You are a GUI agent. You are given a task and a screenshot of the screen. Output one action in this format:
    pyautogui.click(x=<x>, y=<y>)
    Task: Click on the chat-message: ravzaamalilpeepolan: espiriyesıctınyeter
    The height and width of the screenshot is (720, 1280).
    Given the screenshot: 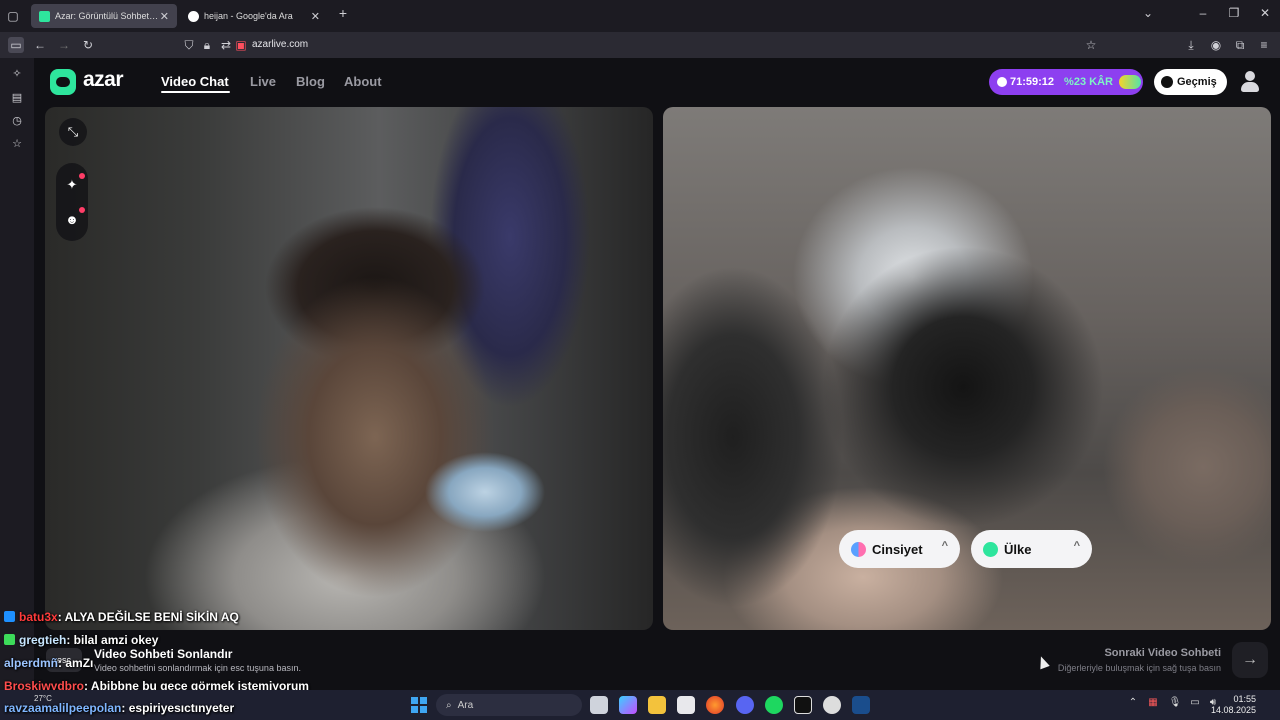 What is the action you would take?
    pyautogui.click(x=119, y=708)
    